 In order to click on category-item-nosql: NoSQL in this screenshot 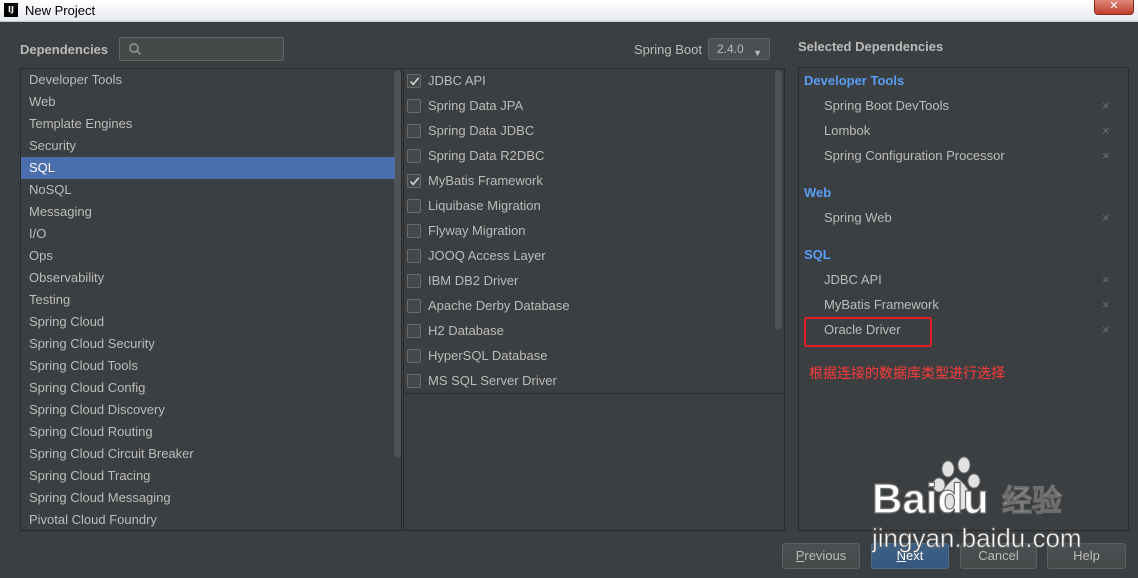, I will do `click(208, 190)`.